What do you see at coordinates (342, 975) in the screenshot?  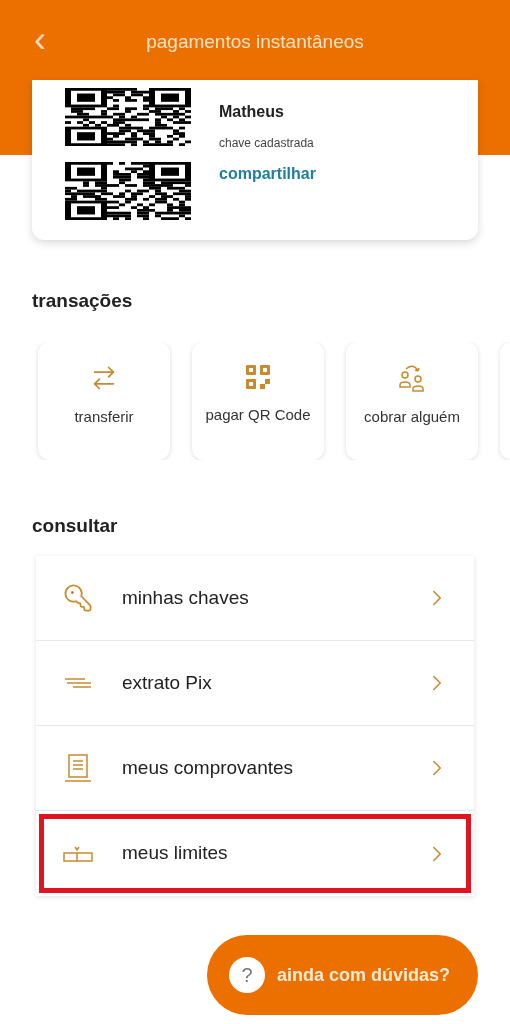 I see `help-button: ? ainda com dúvidas?` at bounding box center [342, 975].